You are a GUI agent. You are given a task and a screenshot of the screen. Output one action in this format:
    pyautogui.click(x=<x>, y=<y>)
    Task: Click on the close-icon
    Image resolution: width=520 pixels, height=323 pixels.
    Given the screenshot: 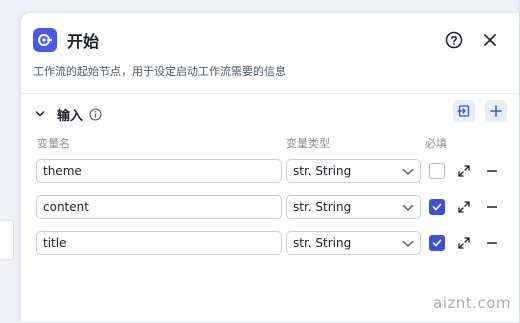 What is the action you would take?
    pyautogui.click(x=490, y=40)
    